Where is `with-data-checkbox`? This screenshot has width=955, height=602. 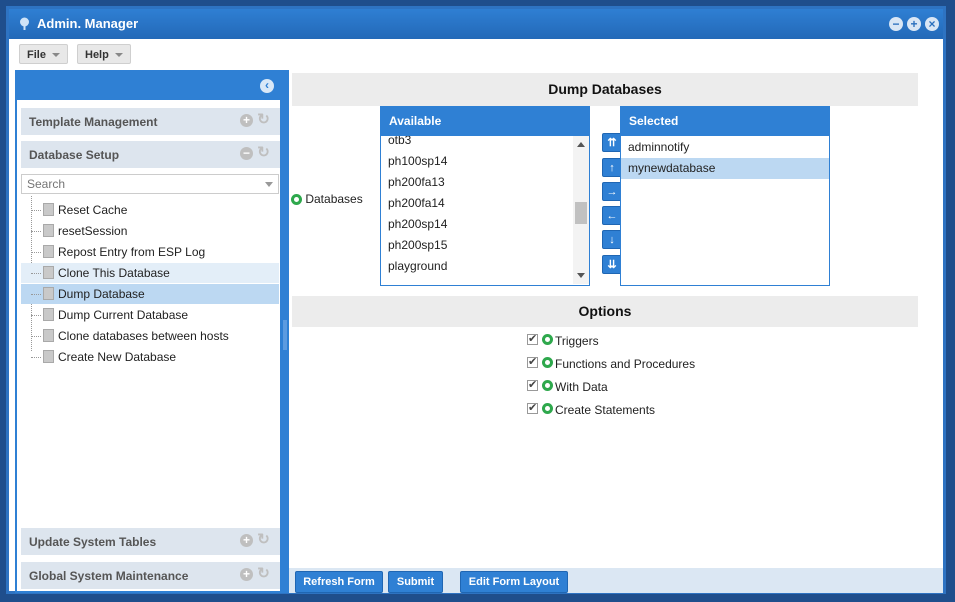 with-data-checkbox is located at coordinates (532, 384).